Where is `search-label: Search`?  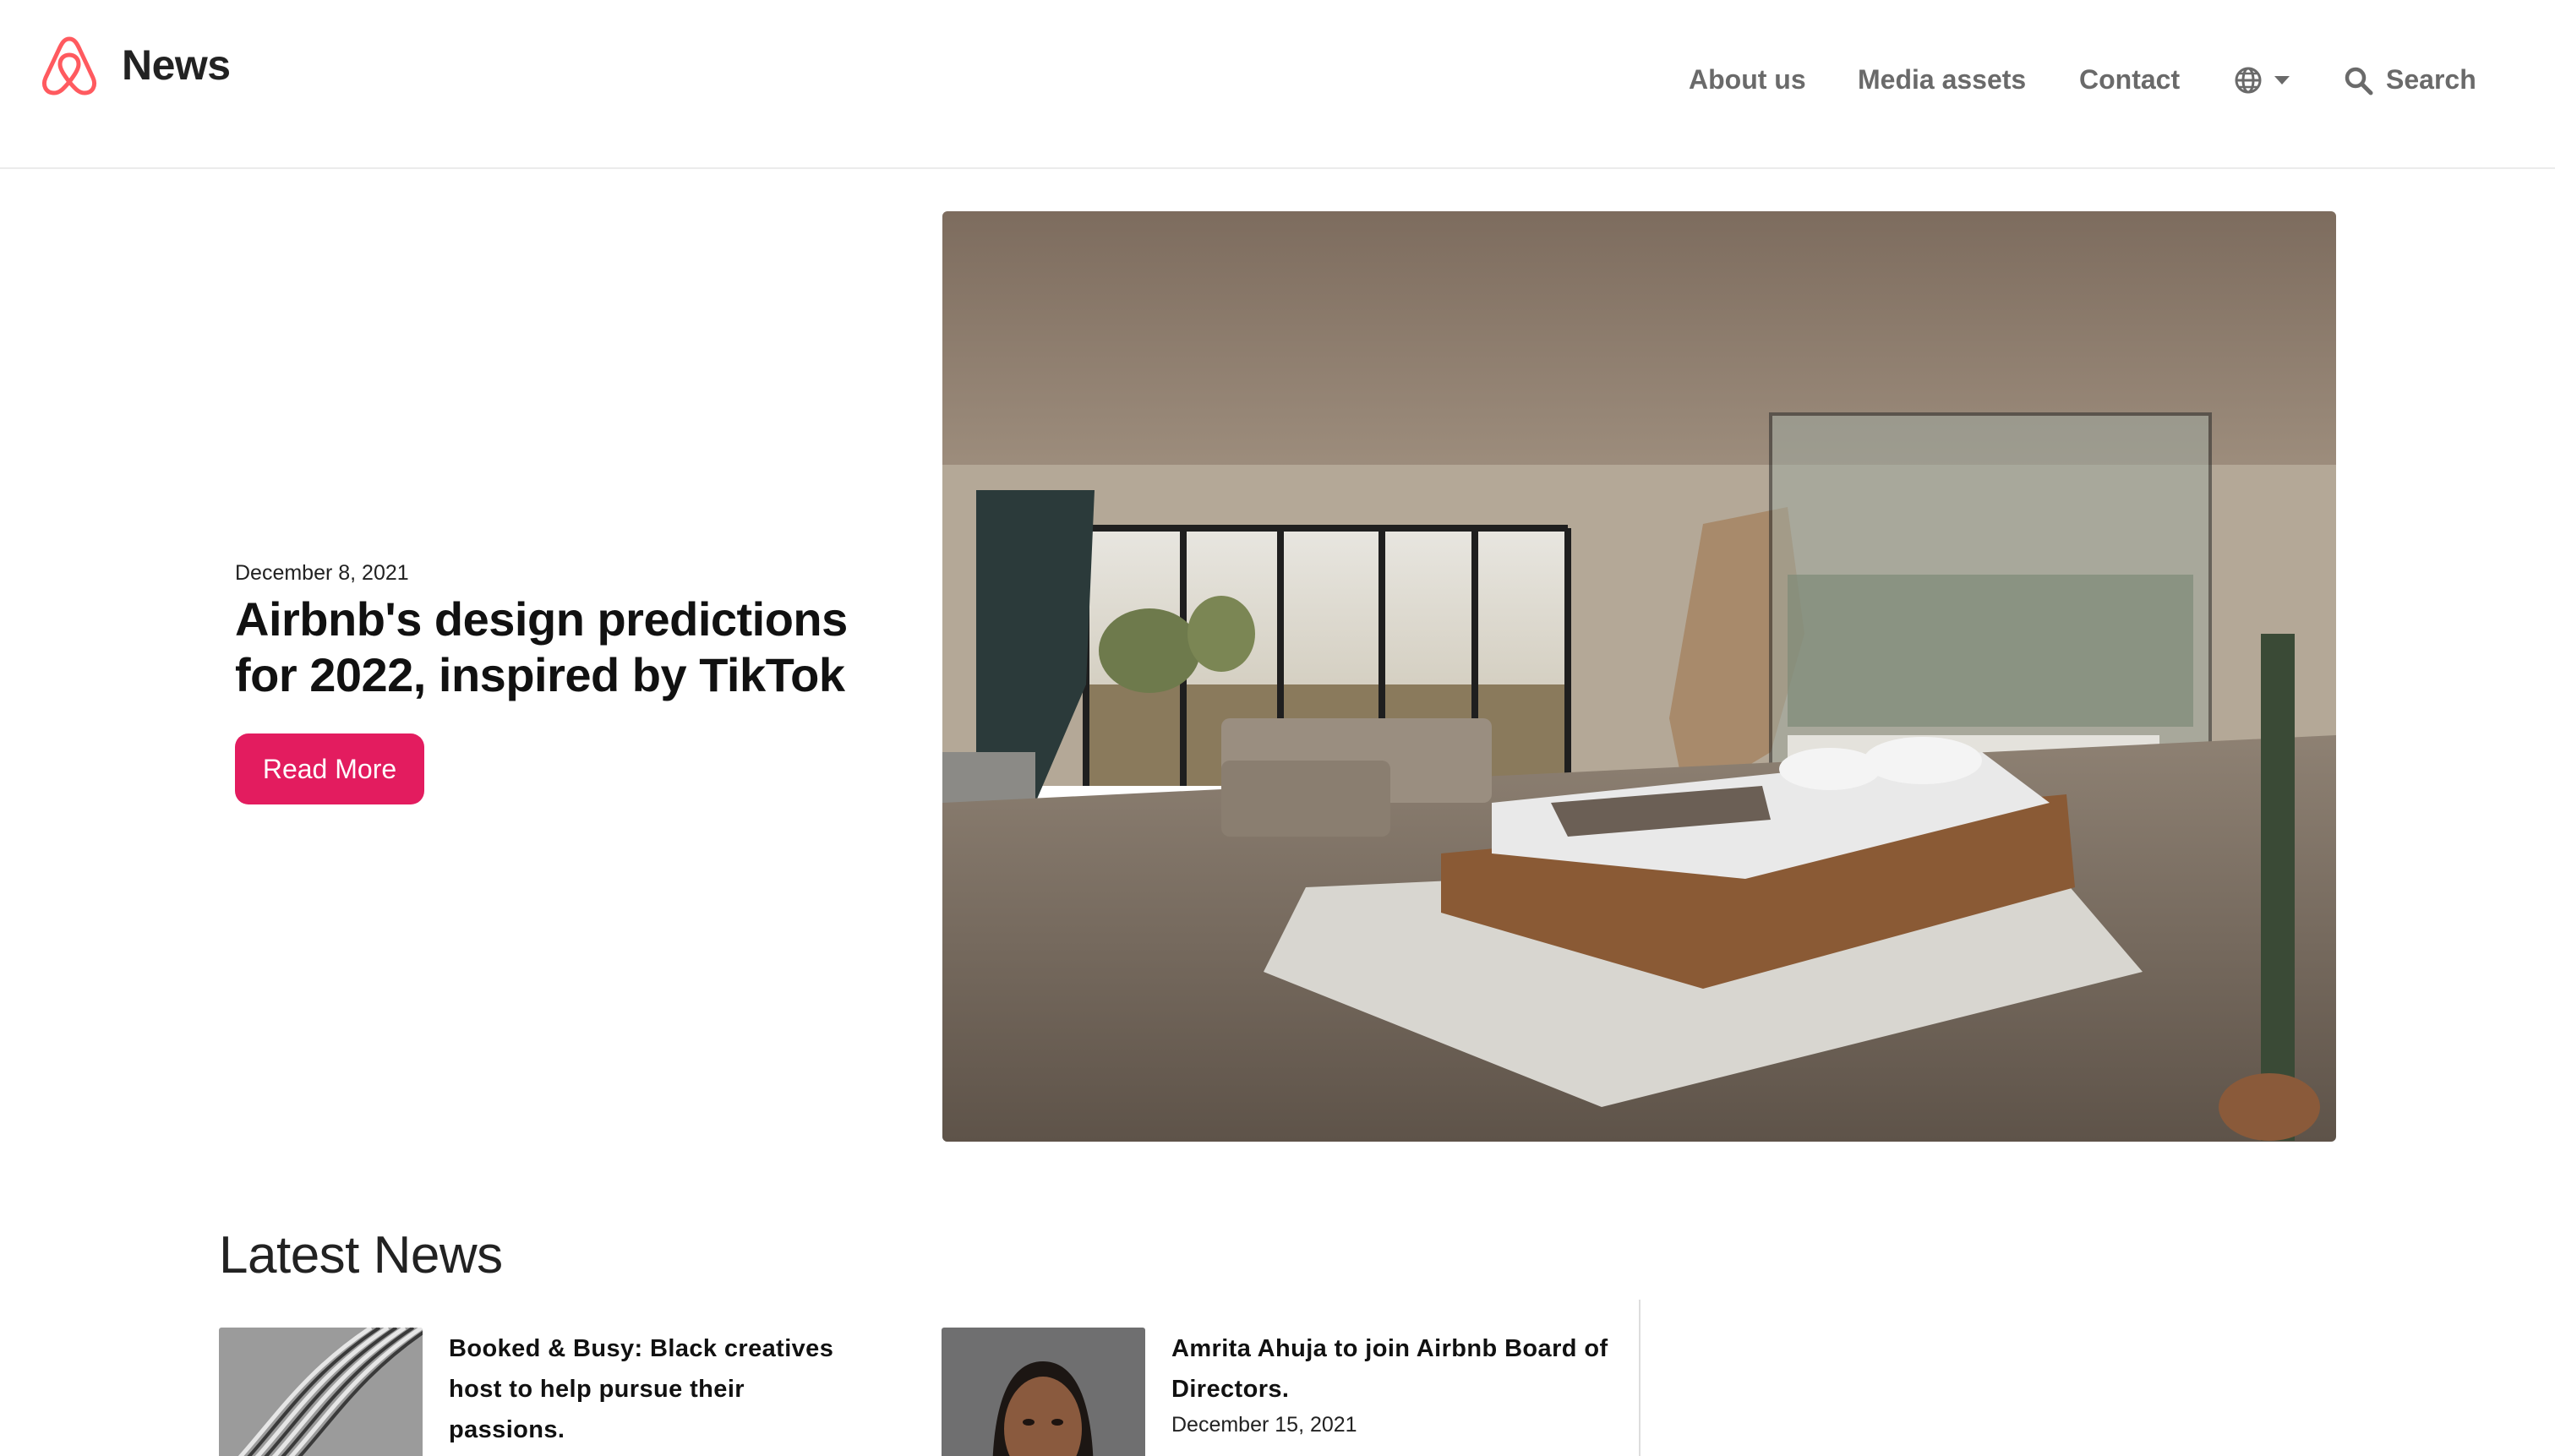 search-label: Search is located at coordinates (2431, 80).